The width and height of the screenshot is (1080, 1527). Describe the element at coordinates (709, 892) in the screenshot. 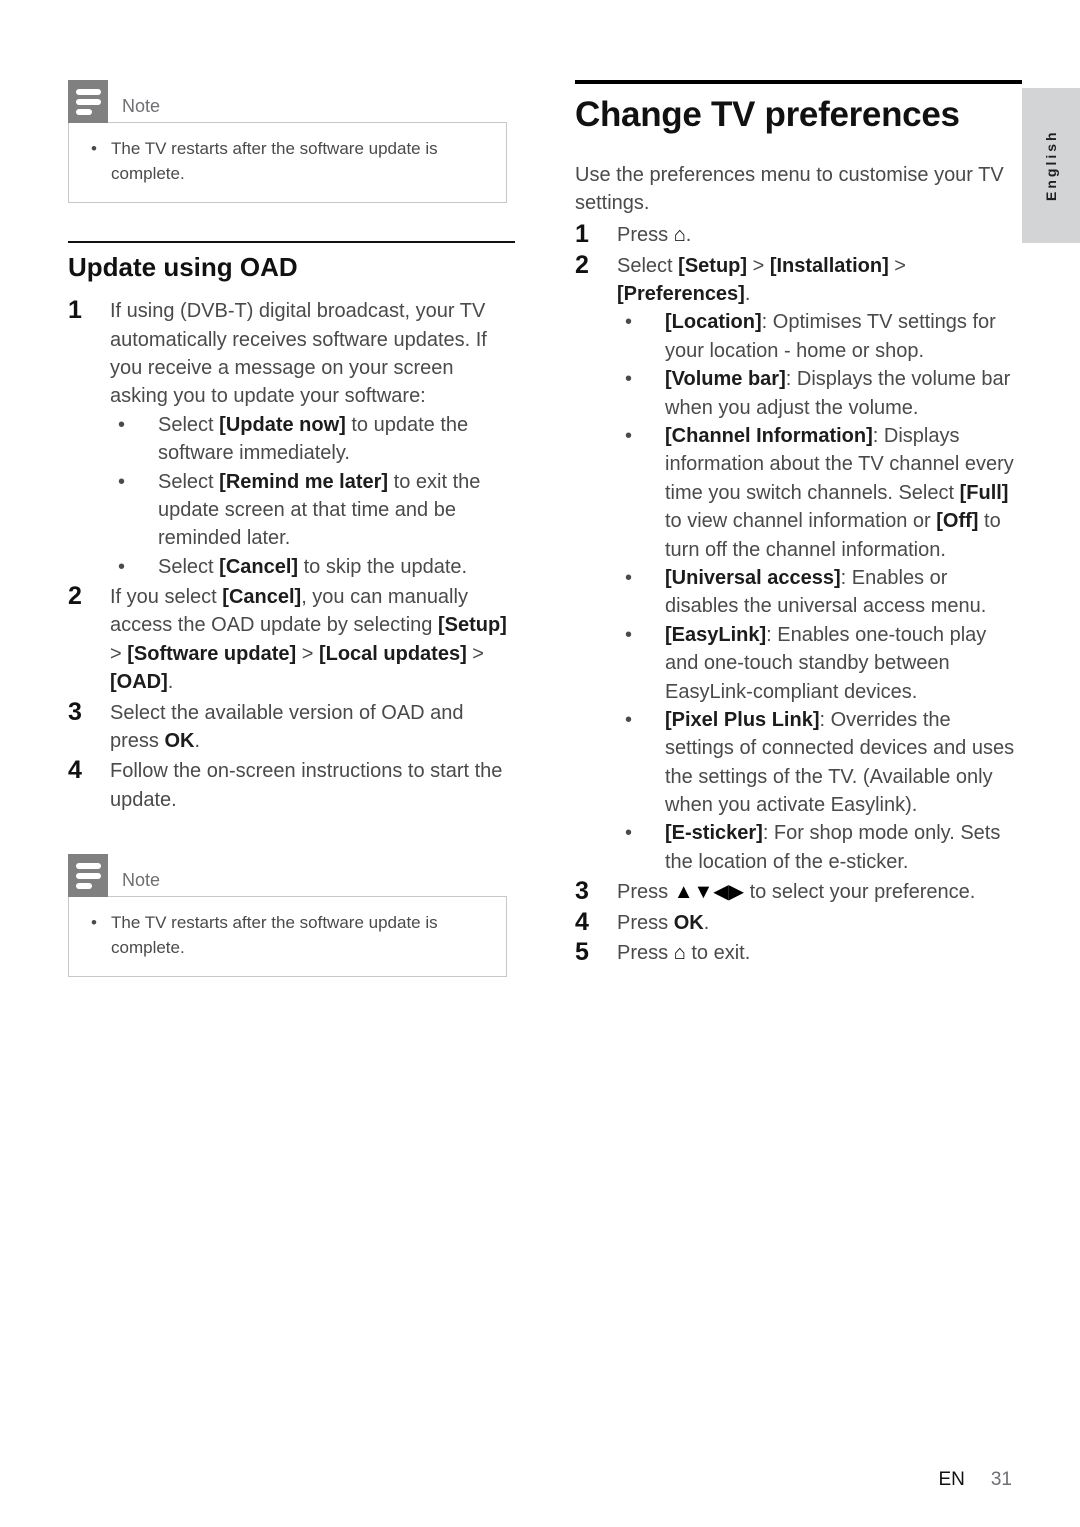

I see `dpad-icon: ▲▼◀▶` at that location.